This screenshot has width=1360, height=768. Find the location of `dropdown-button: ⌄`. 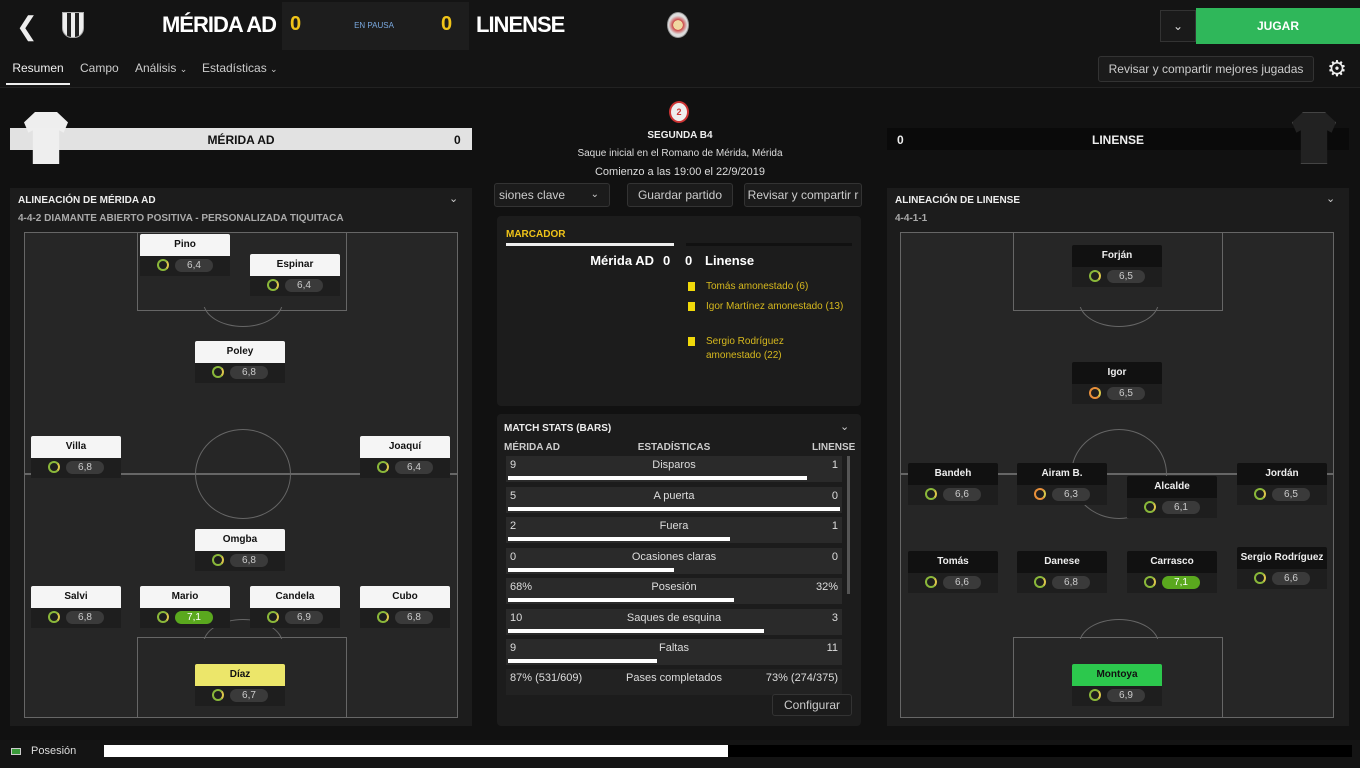

dropdown-button: ⌄ is located at coordinates (1178, 26).